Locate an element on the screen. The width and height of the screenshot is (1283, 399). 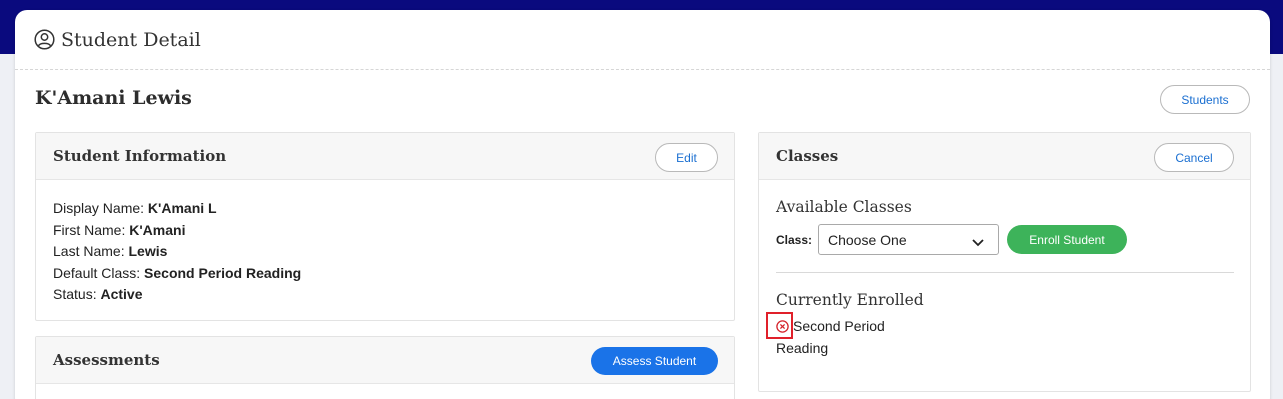
cancel-button: Cancel is located at coordinates (1194, 157).